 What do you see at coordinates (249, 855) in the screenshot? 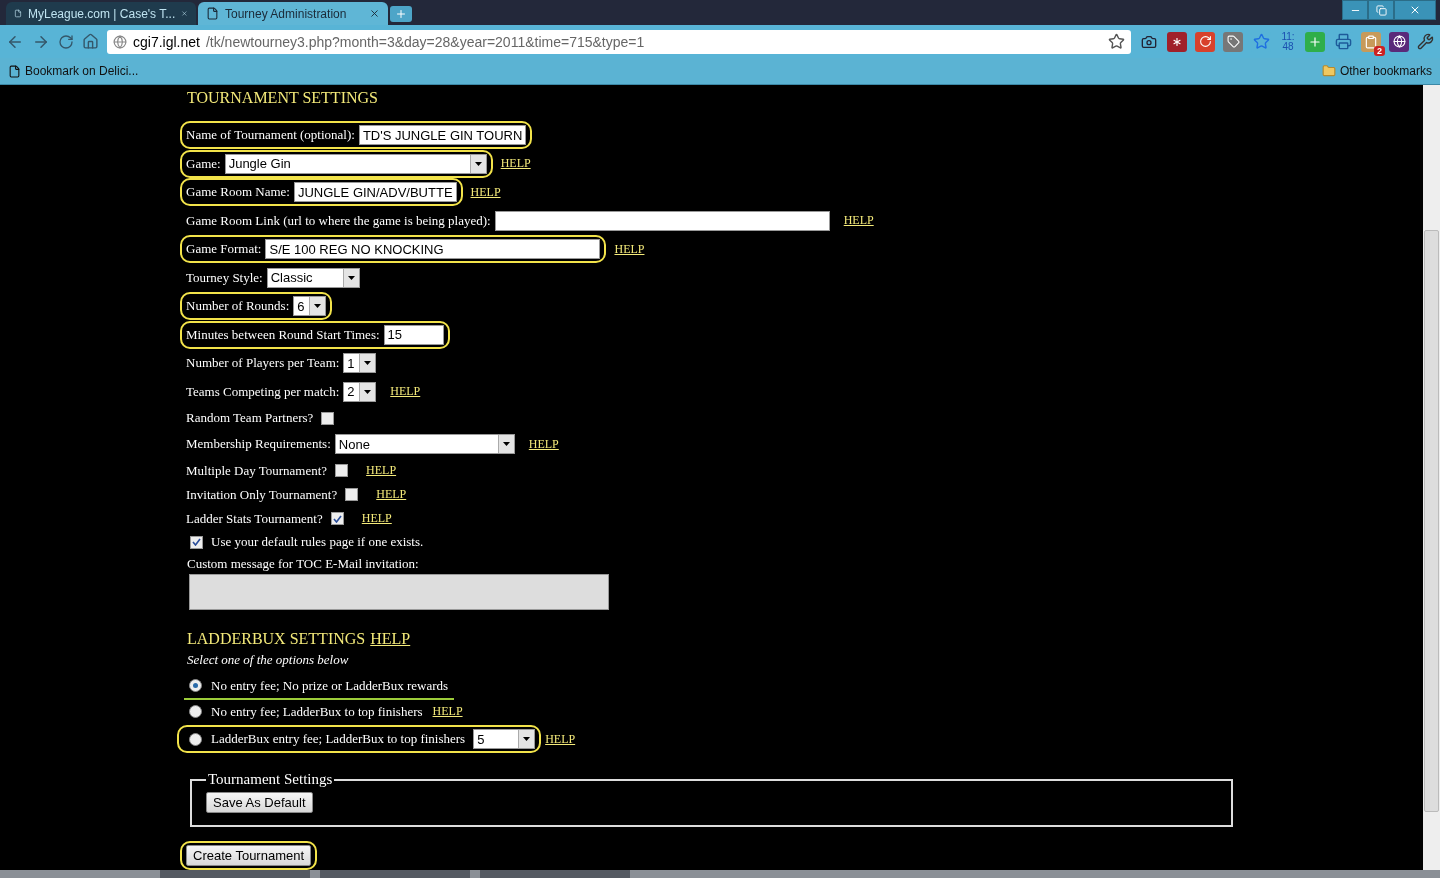
I see `create-tournament-button: Create Tournament` at bounding box center [249, 855].